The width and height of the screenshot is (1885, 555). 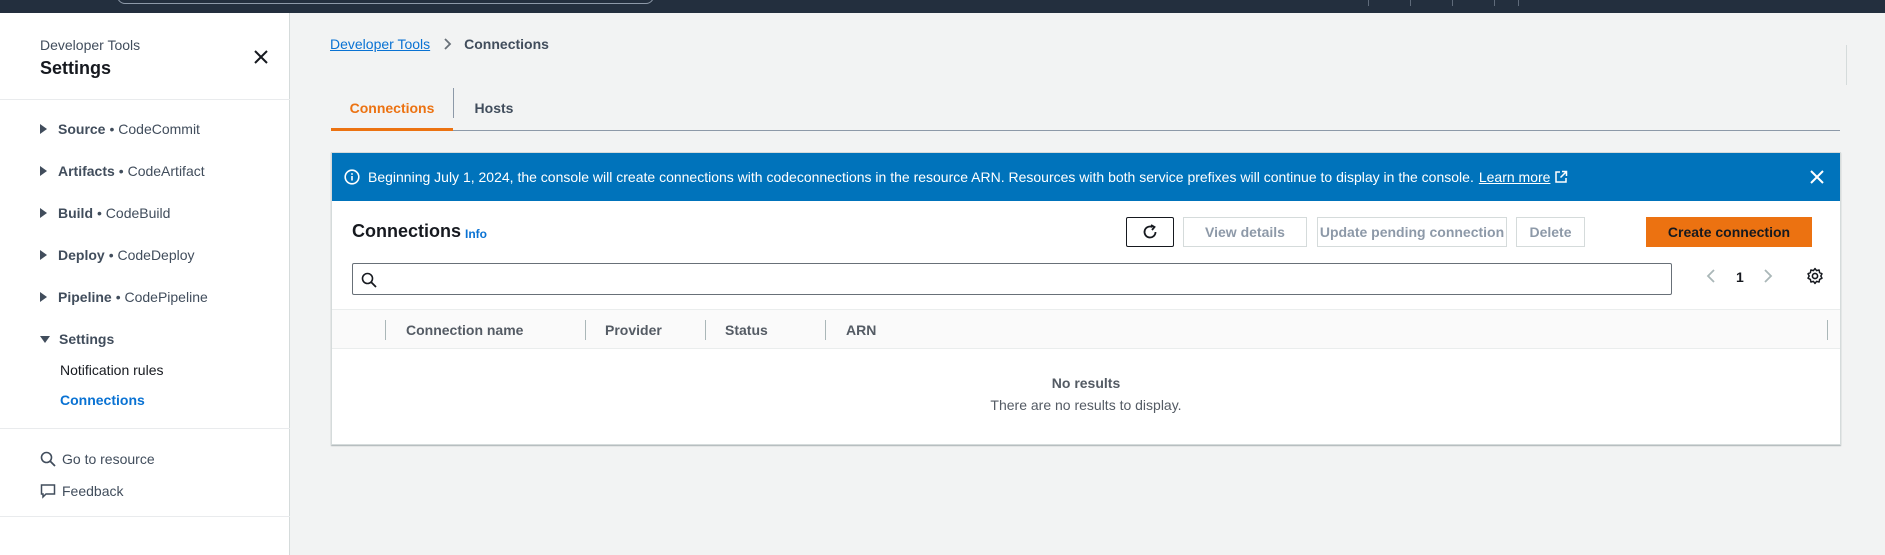 I want to click on breadcrumb: Developer Tools Connections, so click(x=439, y=44).